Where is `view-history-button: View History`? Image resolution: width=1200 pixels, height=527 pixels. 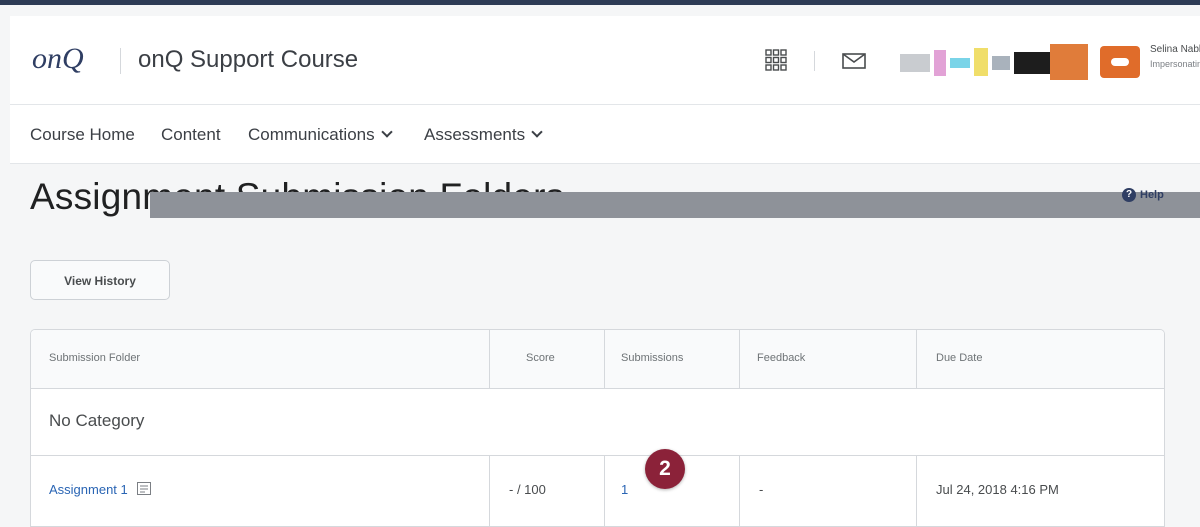 view-history-button: View History is located at coordinates (100, 280).